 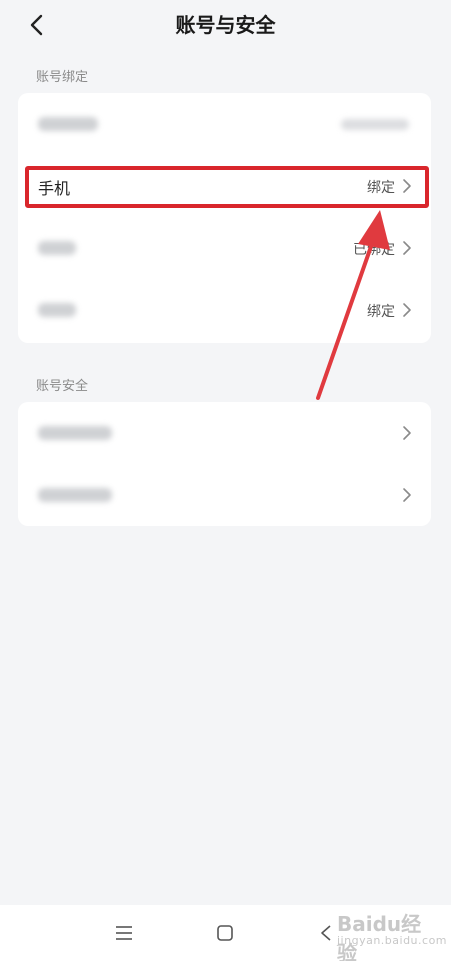 I want to click on page-title: 账号与安全, so click(x=225, y=25).